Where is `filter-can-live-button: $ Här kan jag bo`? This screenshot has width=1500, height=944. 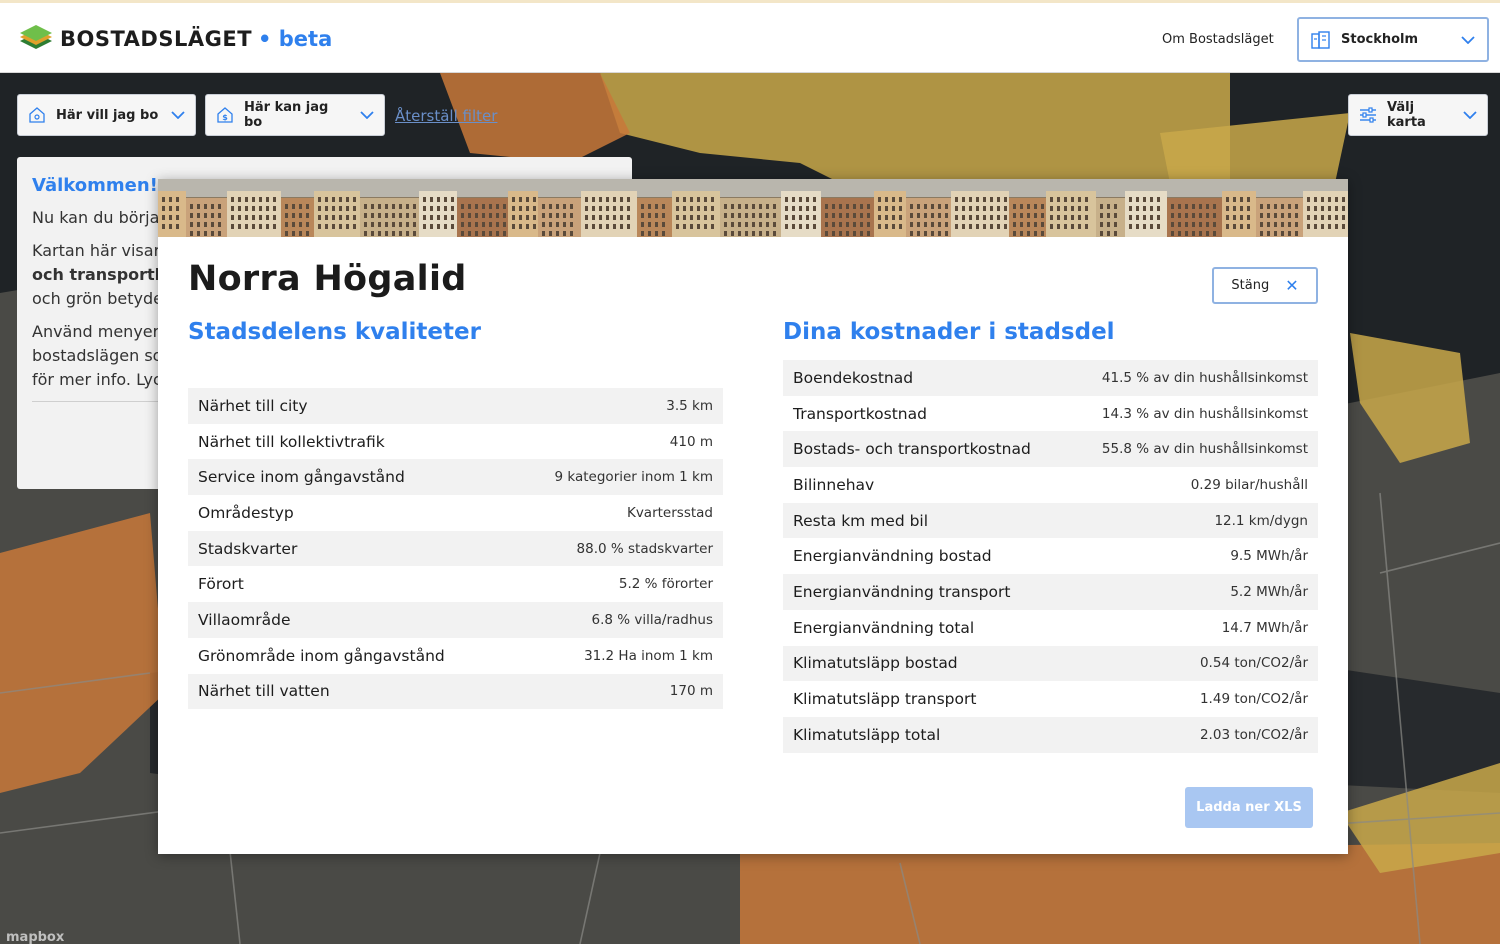
filter-can-live-button: $ Här kan jag bo is located at coordinates (295, 115).